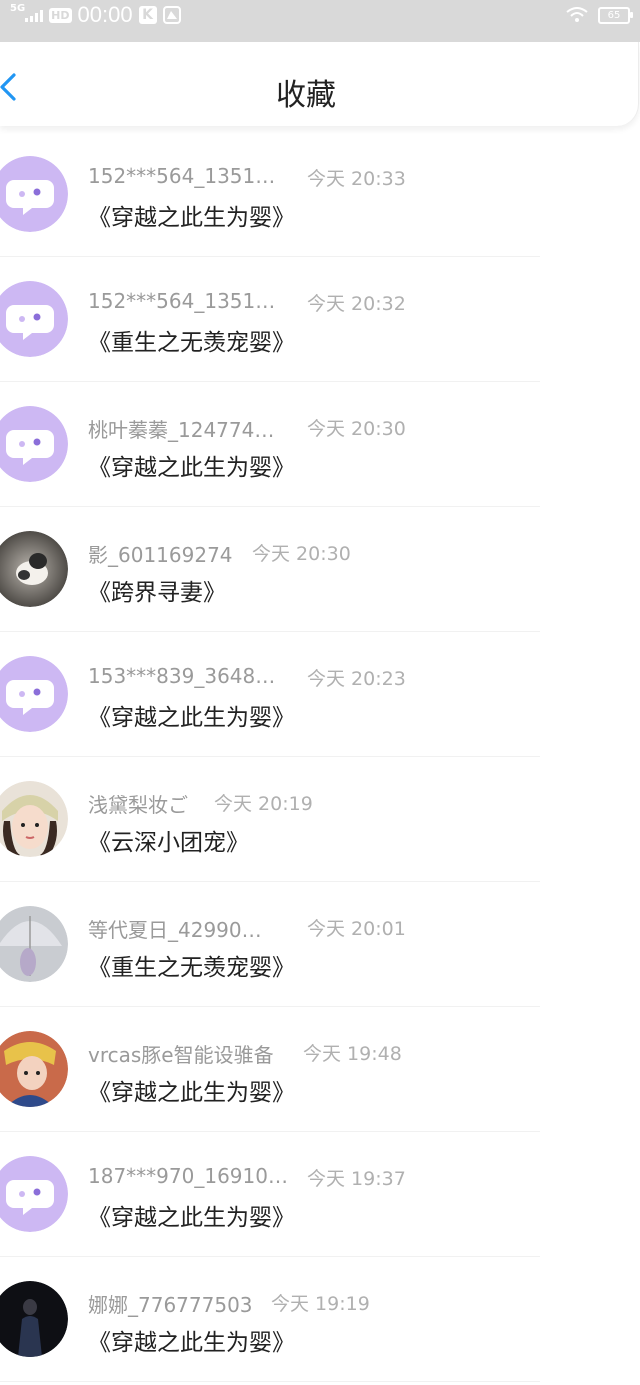  I want to click on favorite-list-item: 187***970_16910… 今天 19:37 《穿越之此生为婴》, so click(320, 1194).